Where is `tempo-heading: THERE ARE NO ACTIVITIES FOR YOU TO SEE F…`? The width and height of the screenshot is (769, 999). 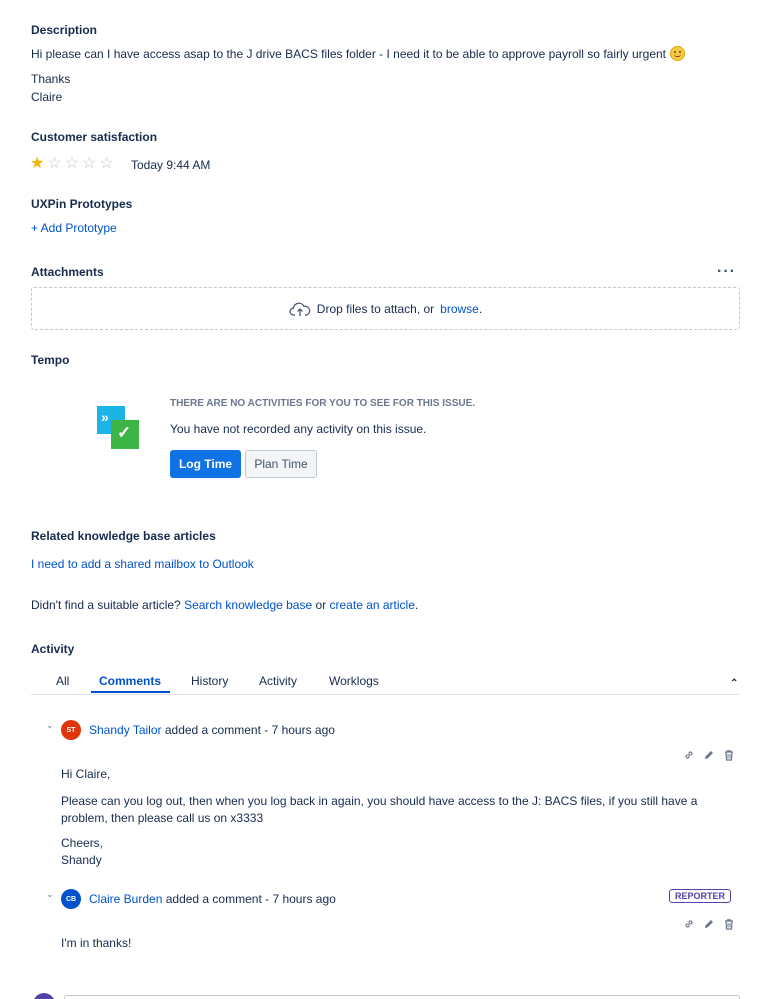 tempo-heading: THERE ARE NO ACTIVITIES FOR YOU TO SEE F… is located at coordinates (323, 403).